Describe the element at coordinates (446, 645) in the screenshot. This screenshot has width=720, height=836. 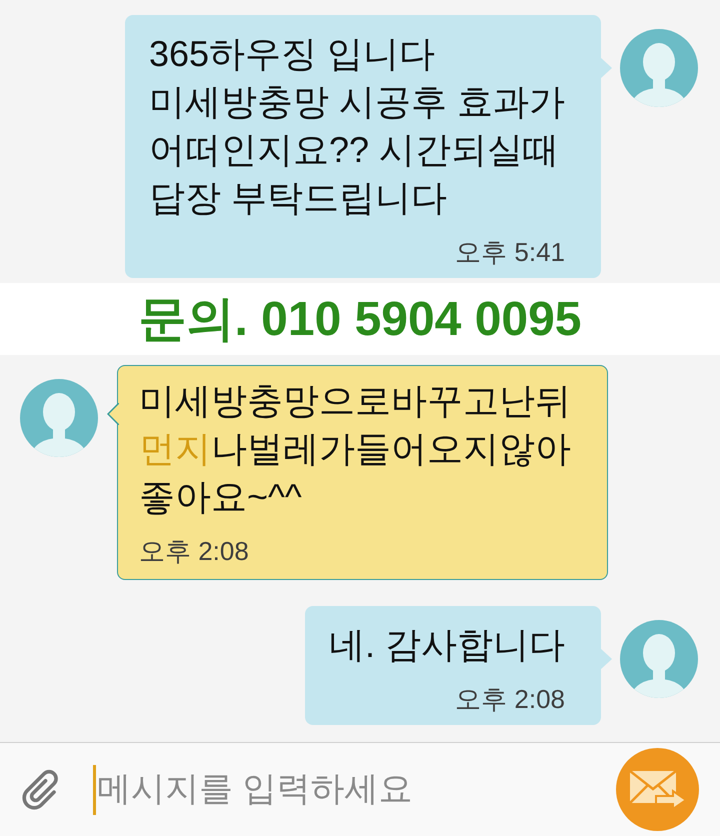
I see `message-text: 네. 감사합니다` at that location.